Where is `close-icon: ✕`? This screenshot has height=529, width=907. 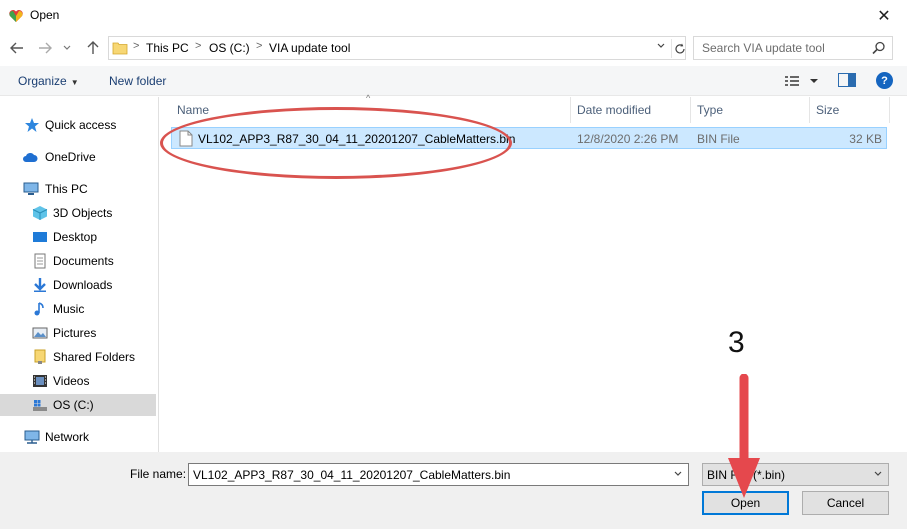 close-icon: ✕ is located at coordinates (884, 16).